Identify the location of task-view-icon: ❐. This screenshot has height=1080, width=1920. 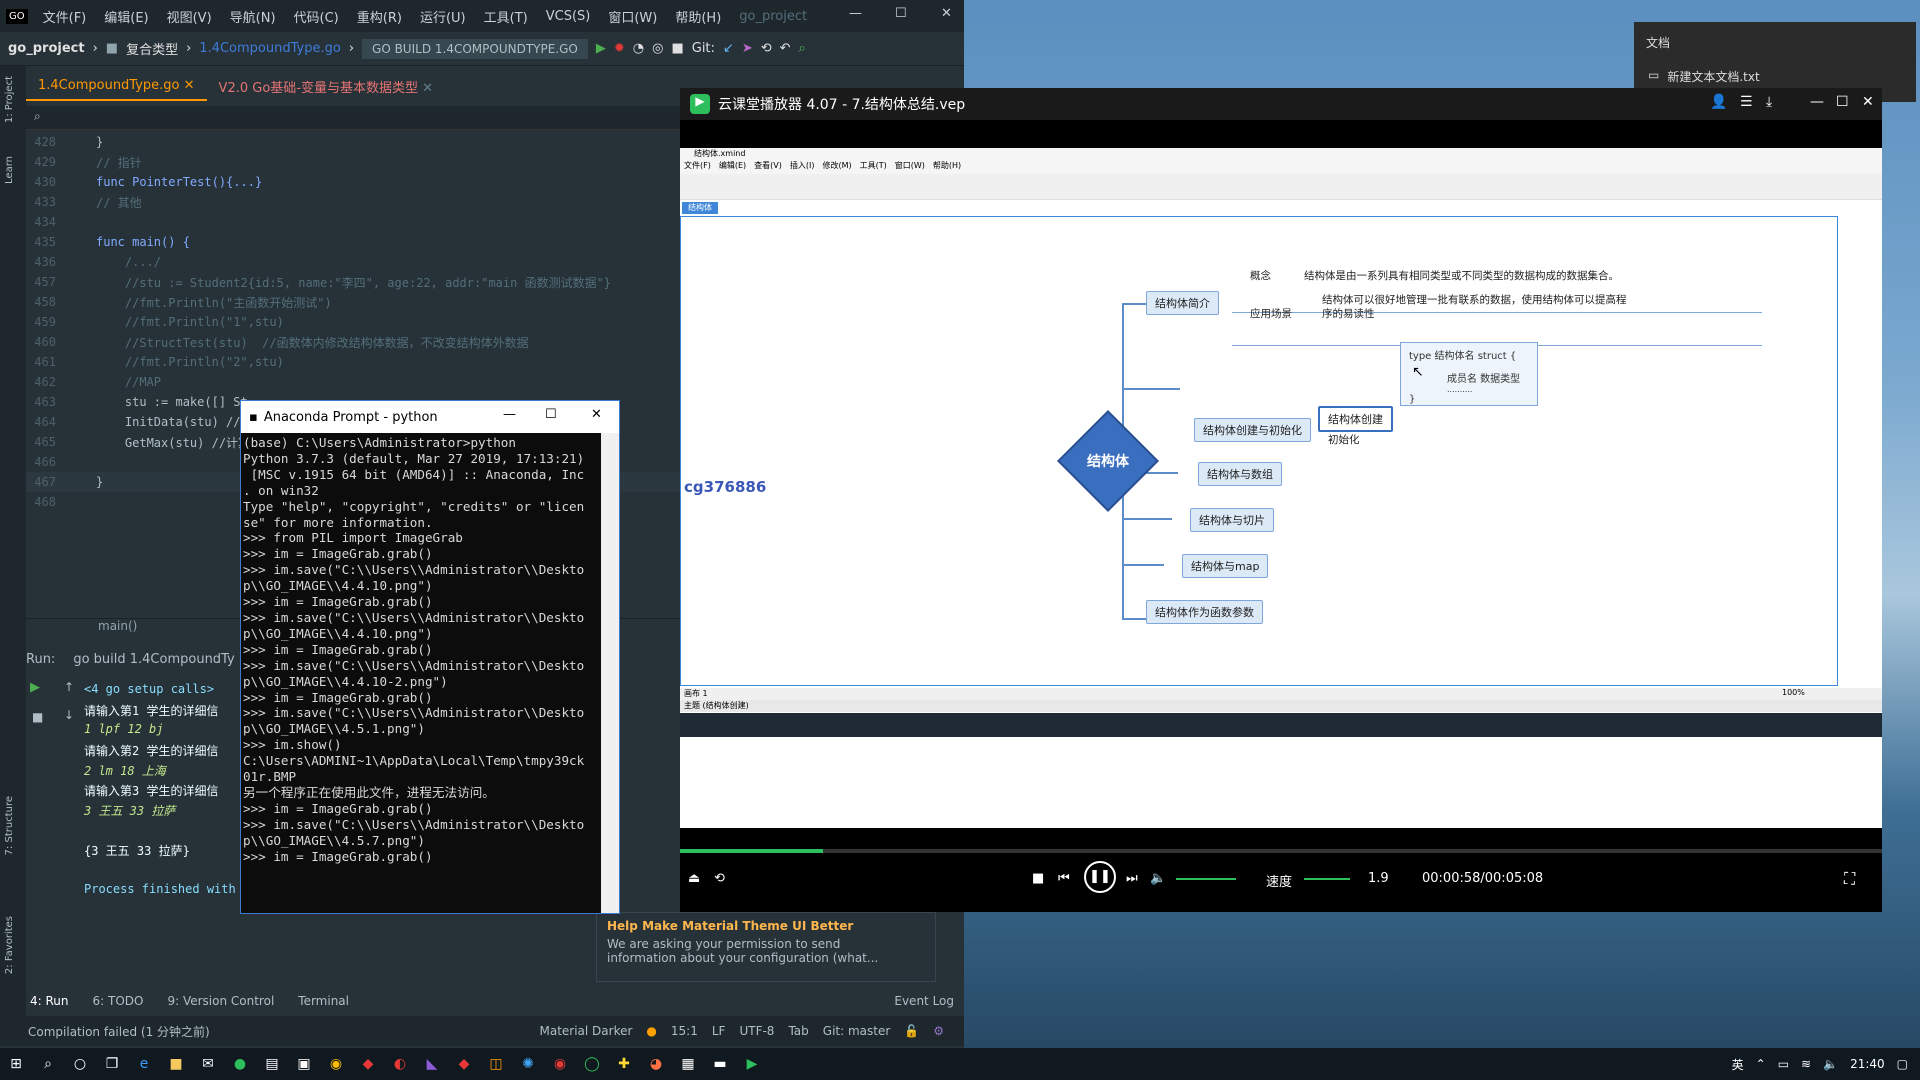
(112, 1064).